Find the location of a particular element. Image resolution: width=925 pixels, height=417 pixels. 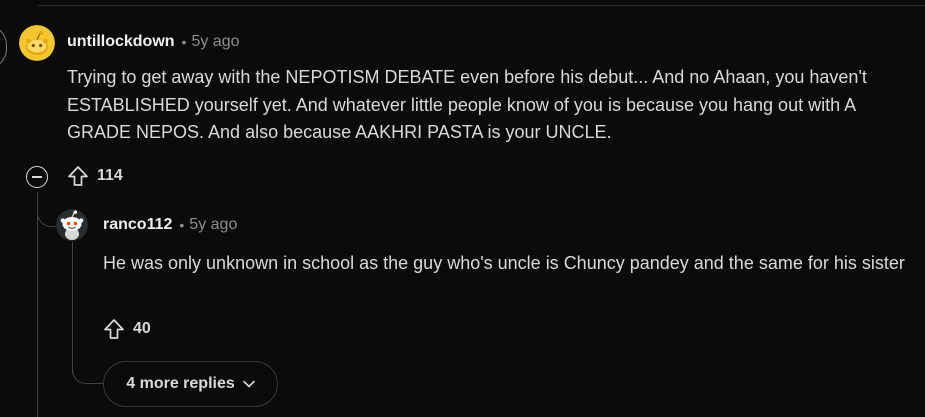

comment-meta: untillockdown • 5y ago is located at coordinates (153, 42).